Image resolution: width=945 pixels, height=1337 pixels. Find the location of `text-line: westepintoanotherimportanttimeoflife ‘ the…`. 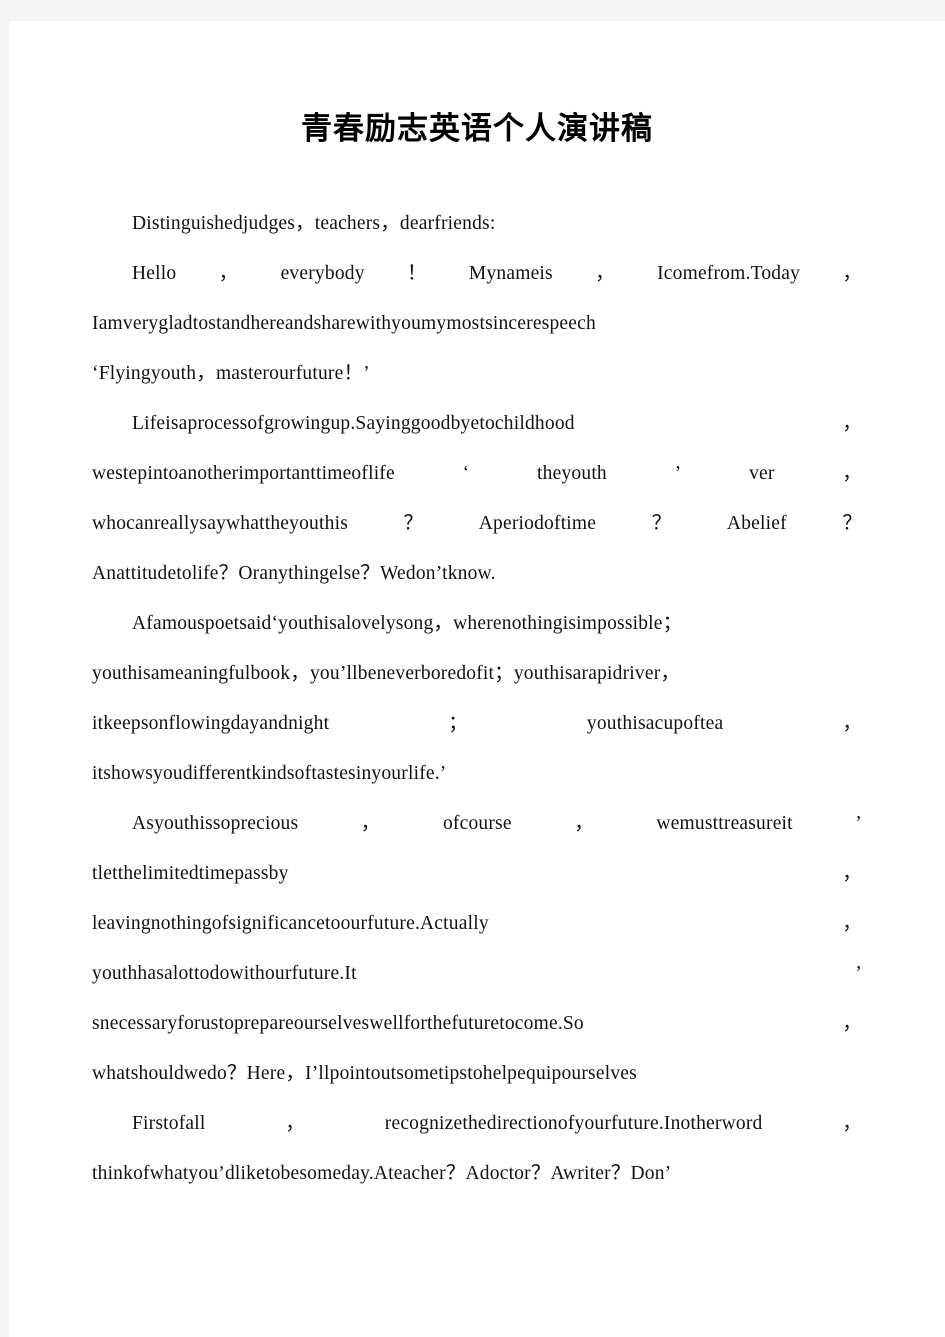

text-line: westepintoanotherimportanttimeoflife ‘ the… is located at coordinates (477, 474).